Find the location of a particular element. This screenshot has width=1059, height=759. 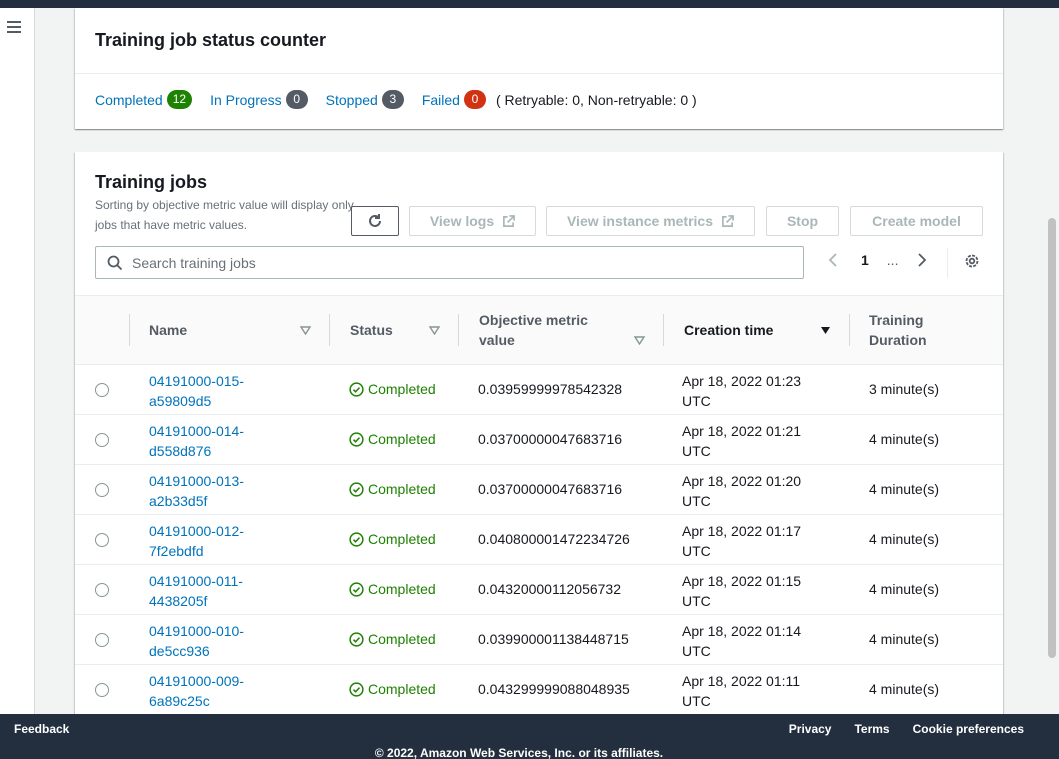

create-model-button: Create model is located at coordinates (916, 221).